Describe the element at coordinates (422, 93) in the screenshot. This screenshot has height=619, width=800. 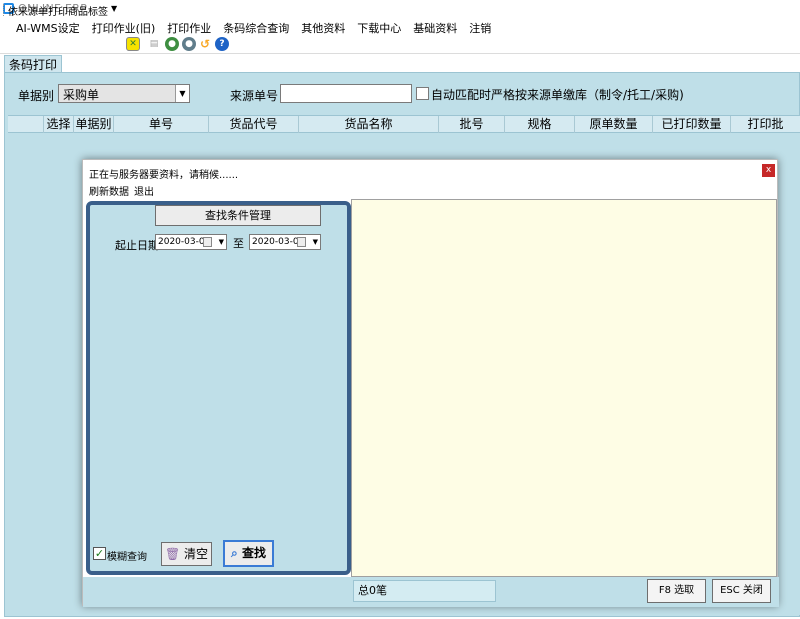
I see `auto-match-checkbox` at that location.